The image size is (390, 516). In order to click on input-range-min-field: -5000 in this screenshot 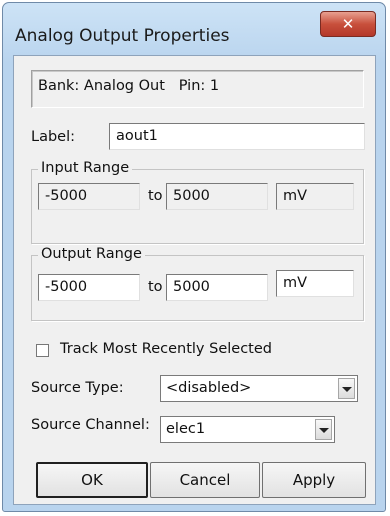, I will do `click(89, 196)`.